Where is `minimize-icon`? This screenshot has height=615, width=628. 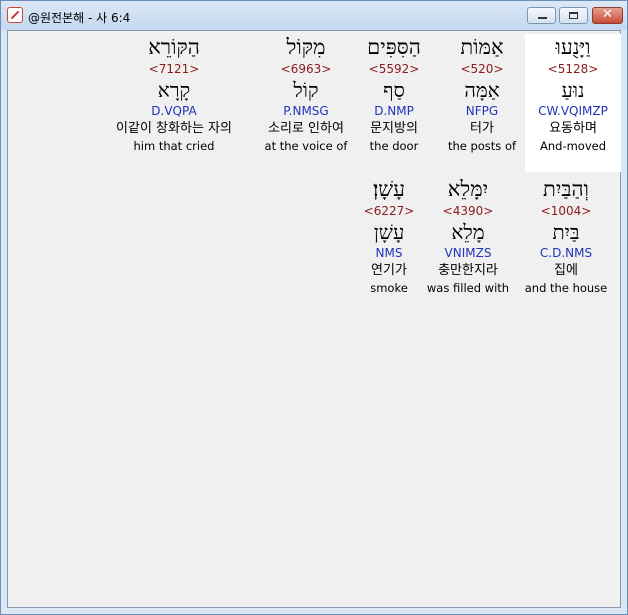
minimize-icon is located at coordinates (542, 18).